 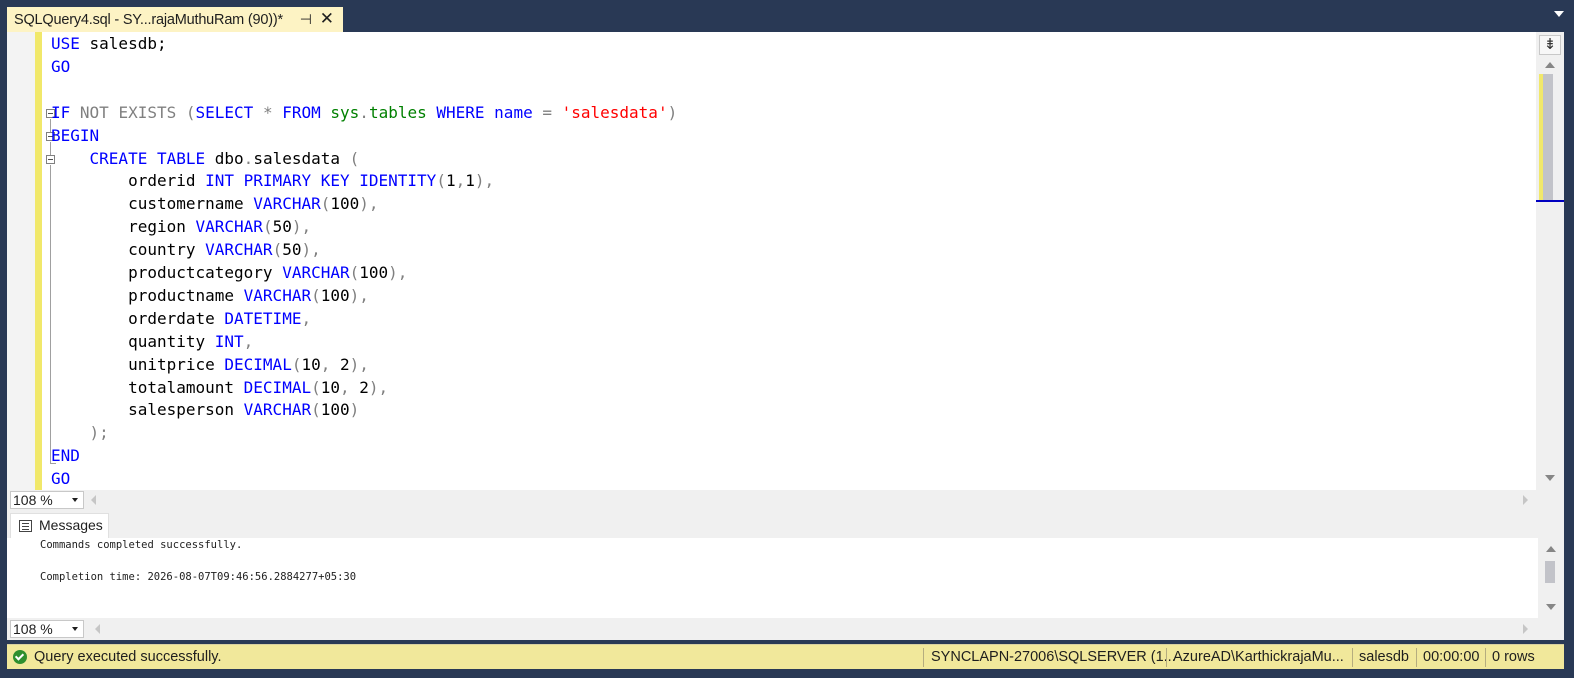 What do you see at coordinates (287, 204) in the screenshot?
I see `code-token: VARCHAR` at bounding box center [287, 204].